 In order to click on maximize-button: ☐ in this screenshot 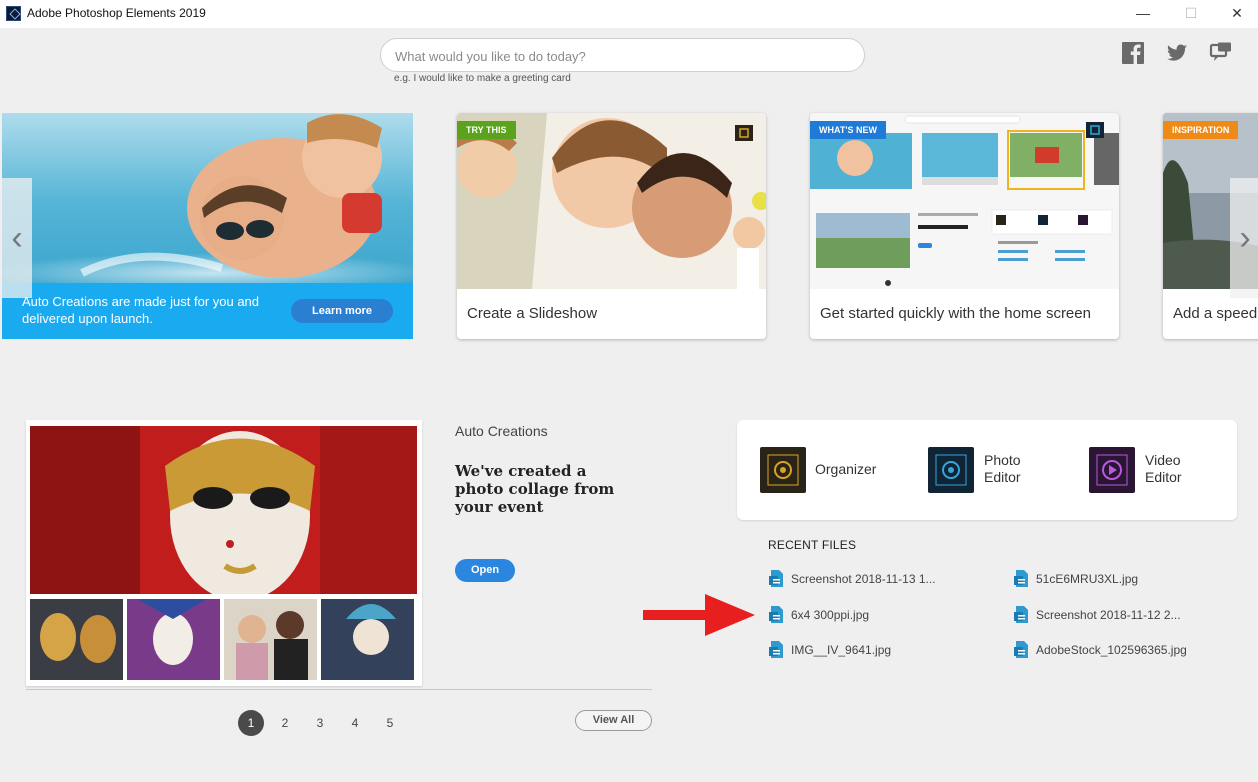, I will do `click(1191, 14)`.